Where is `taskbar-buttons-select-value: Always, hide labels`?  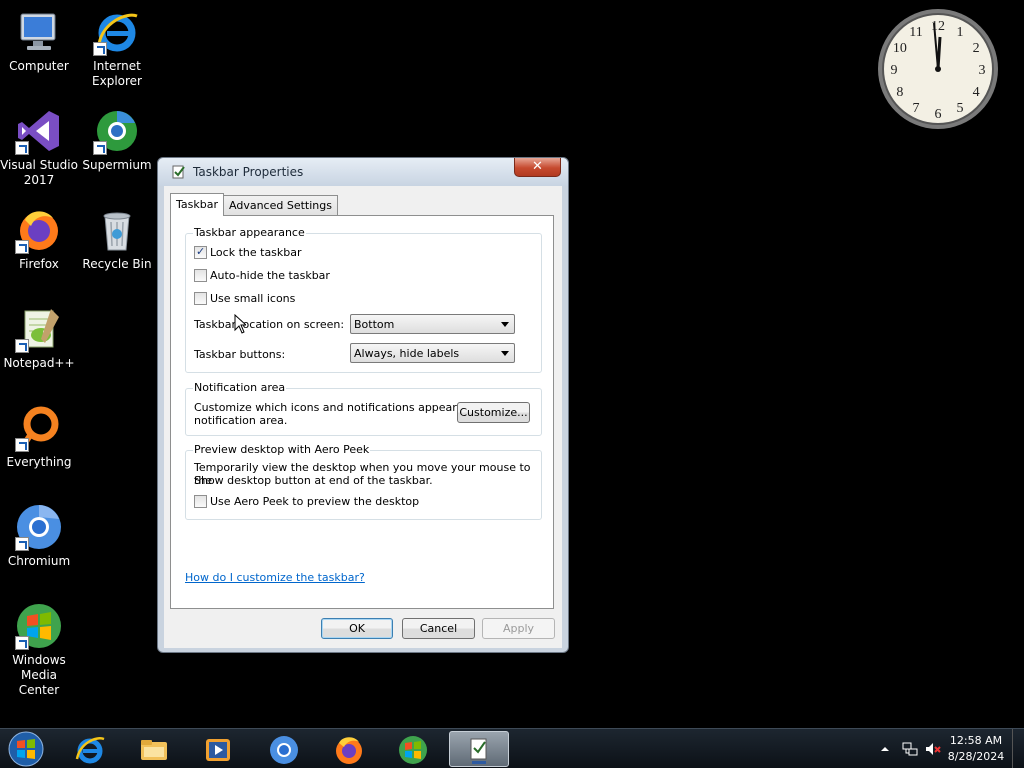
taskbar-buttons-select-value: Always, hide labels is located at coordinates (407, 353).